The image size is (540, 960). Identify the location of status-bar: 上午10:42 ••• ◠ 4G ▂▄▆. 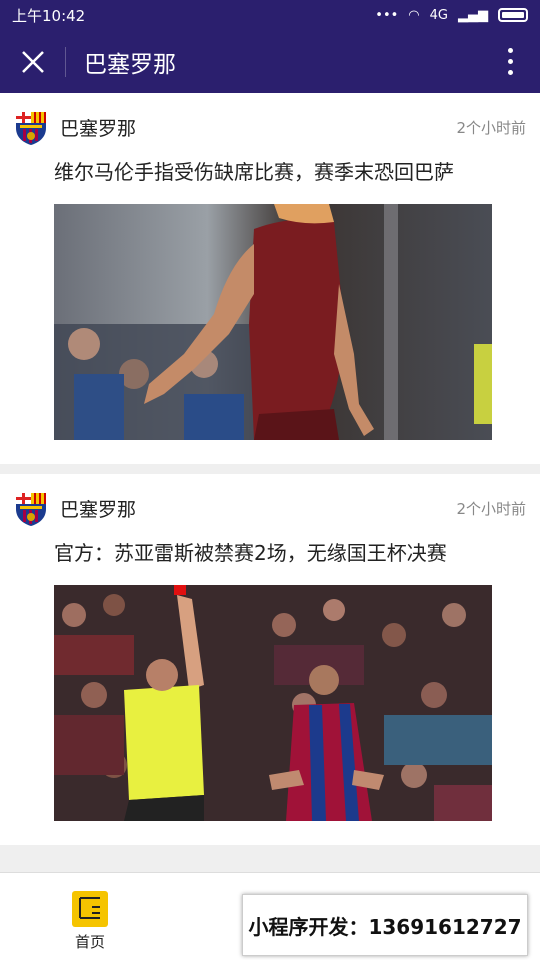
(270, 15).